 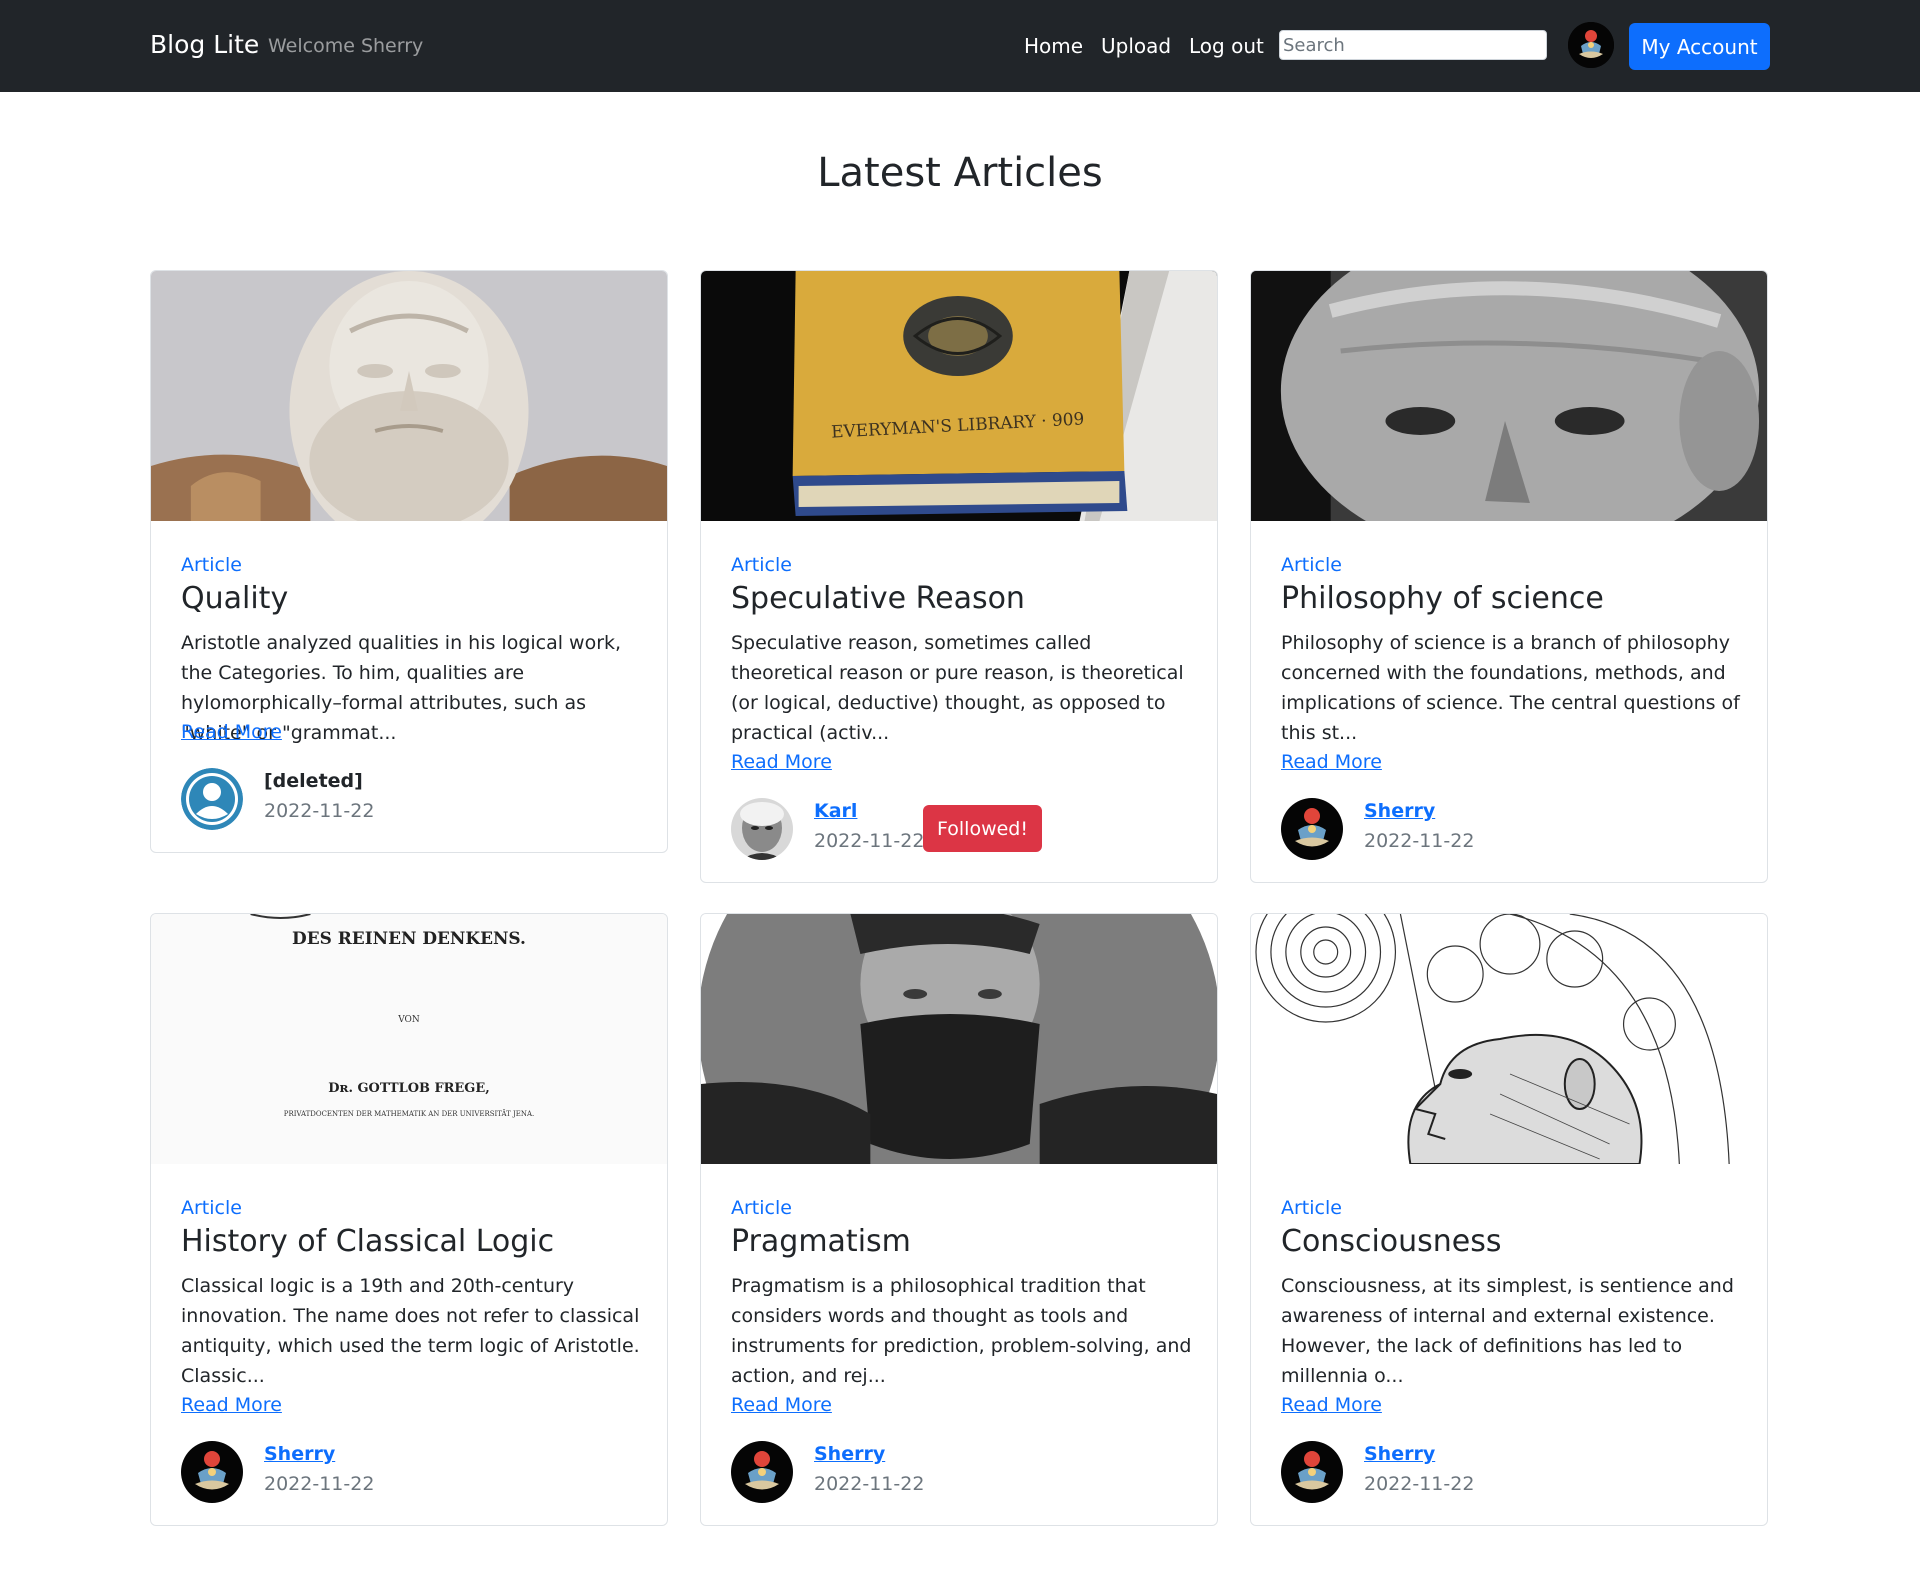 I want to click on author-name-link: Karl, so click(x=835, y=811).